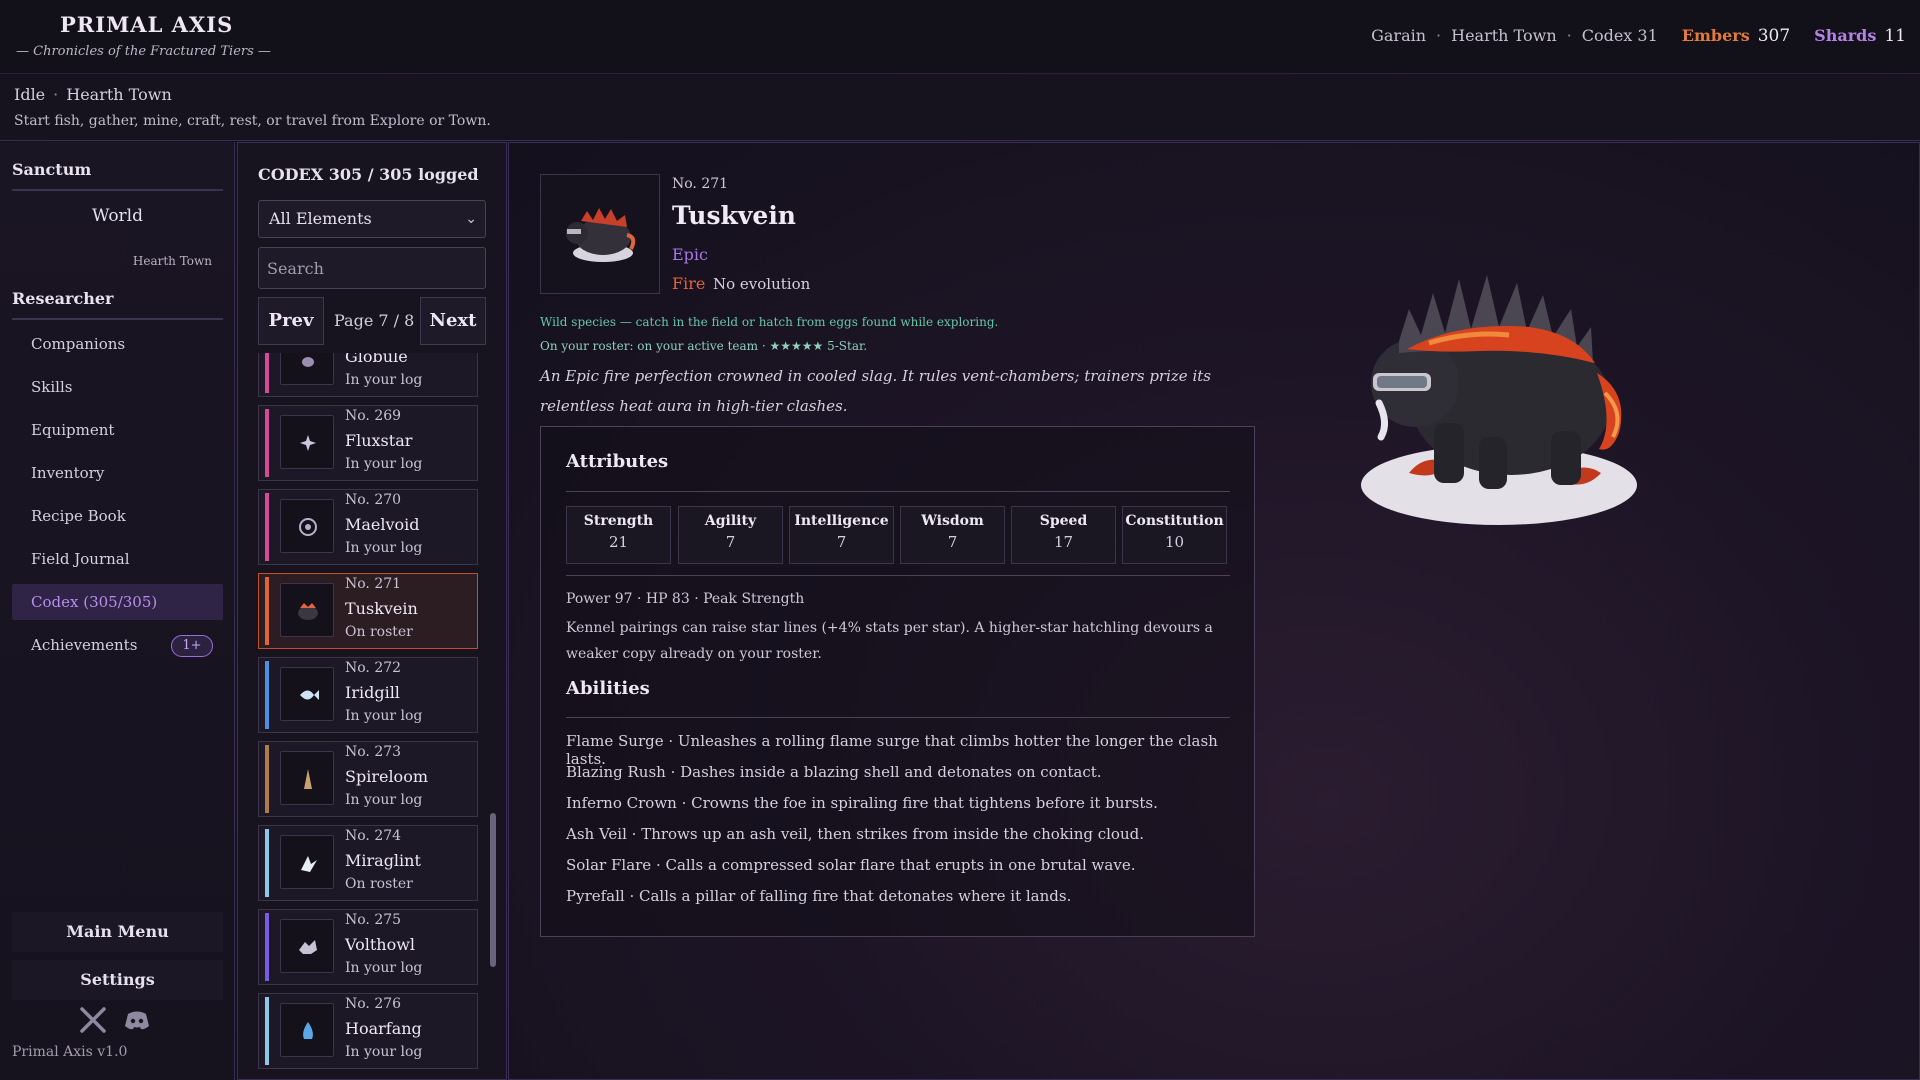  What do you see at coordinates (1504, 35) in the screenshot?
I see `top-location: Hearth Town` at bounding box center [1504, 35].